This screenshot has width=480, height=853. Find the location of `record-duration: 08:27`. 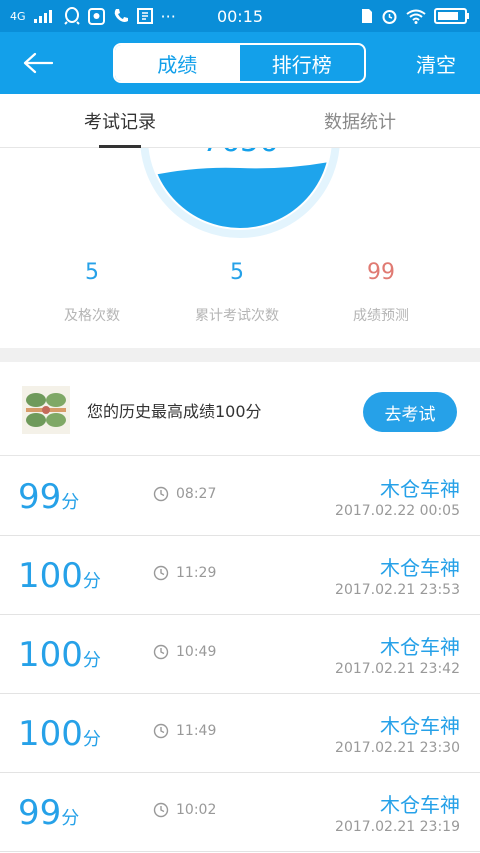

record-duration: 08:27 is located at coordinates (184, 494).